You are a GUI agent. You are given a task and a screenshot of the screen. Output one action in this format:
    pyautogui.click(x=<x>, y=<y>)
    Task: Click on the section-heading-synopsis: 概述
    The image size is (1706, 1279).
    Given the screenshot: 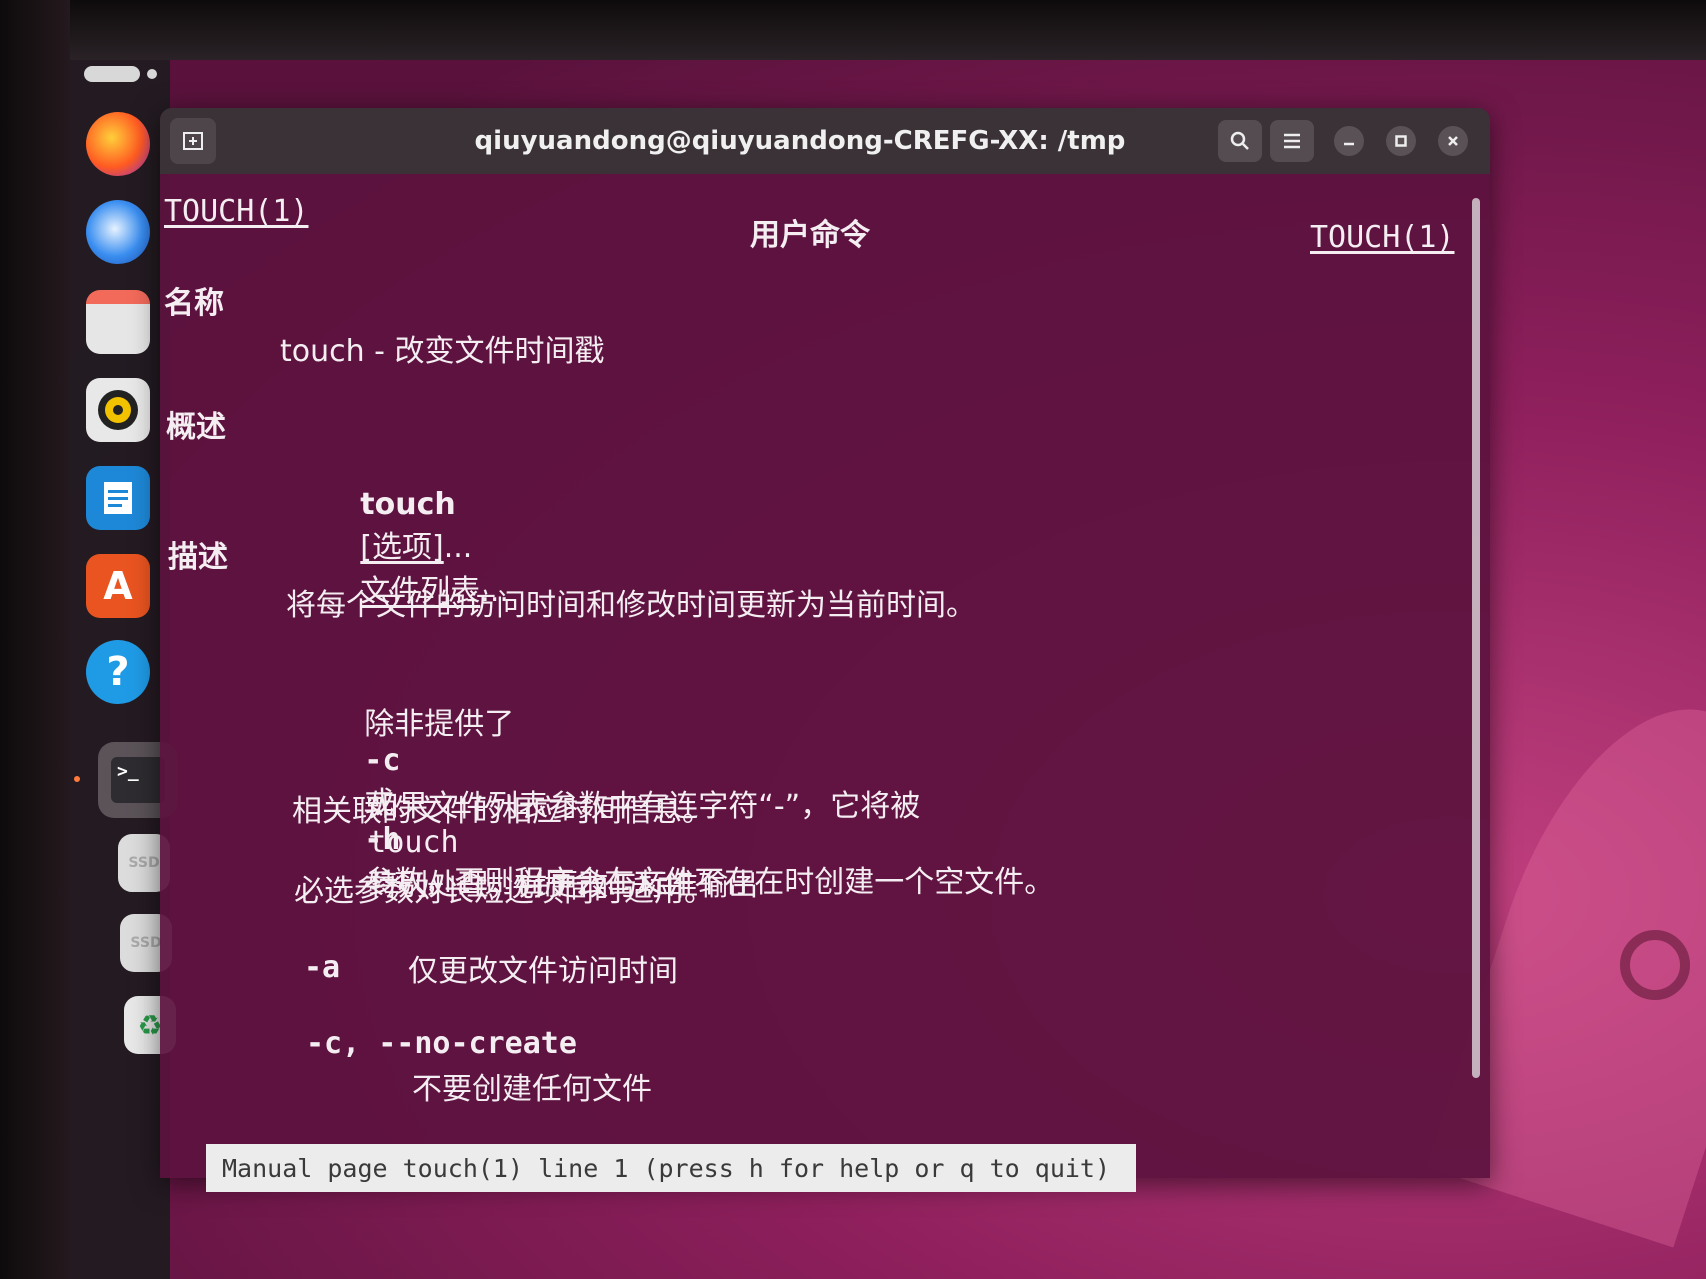 What is the action you would take?
    pyautogui.click(x=196, y=427)
    